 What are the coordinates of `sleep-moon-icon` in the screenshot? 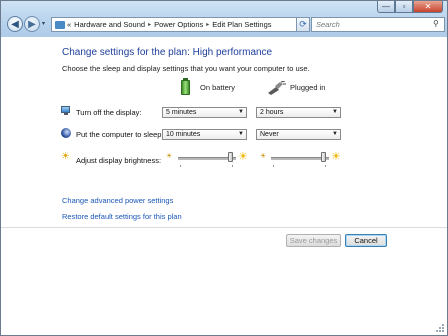 It's located at (66, 133).